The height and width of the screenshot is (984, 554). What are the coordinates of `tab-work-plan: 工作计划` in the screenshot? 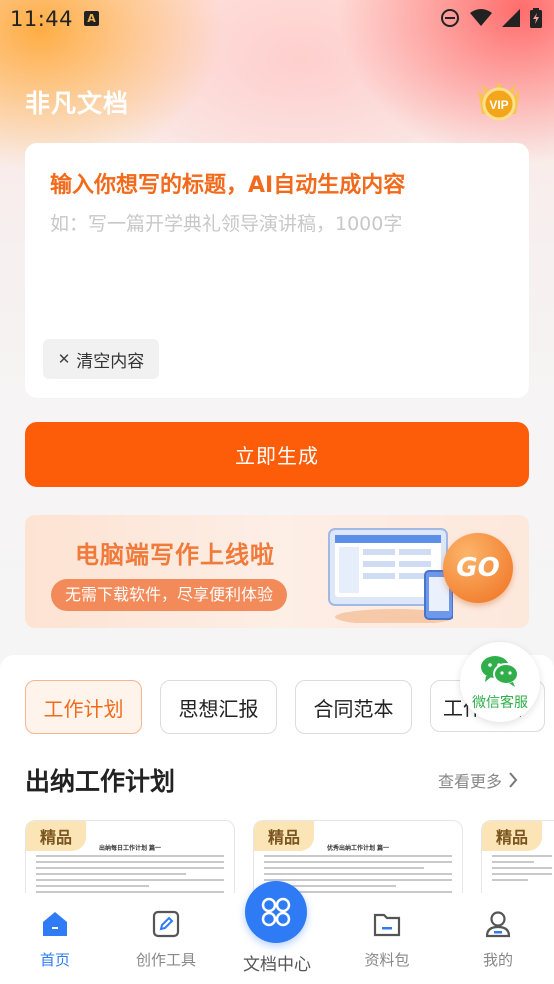 It's located at (83, 707).